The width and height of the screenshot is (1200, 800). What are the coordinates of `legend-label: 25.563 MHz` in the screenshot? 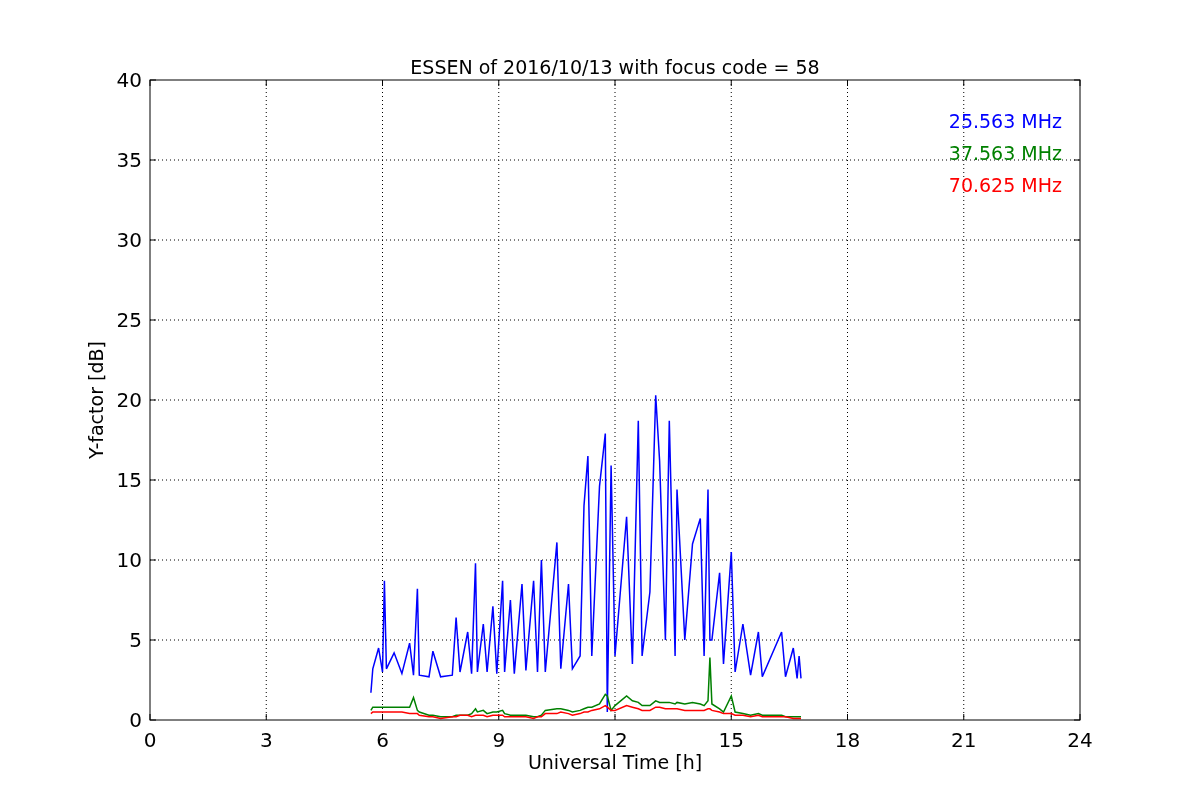 It's located at (1005, 121).